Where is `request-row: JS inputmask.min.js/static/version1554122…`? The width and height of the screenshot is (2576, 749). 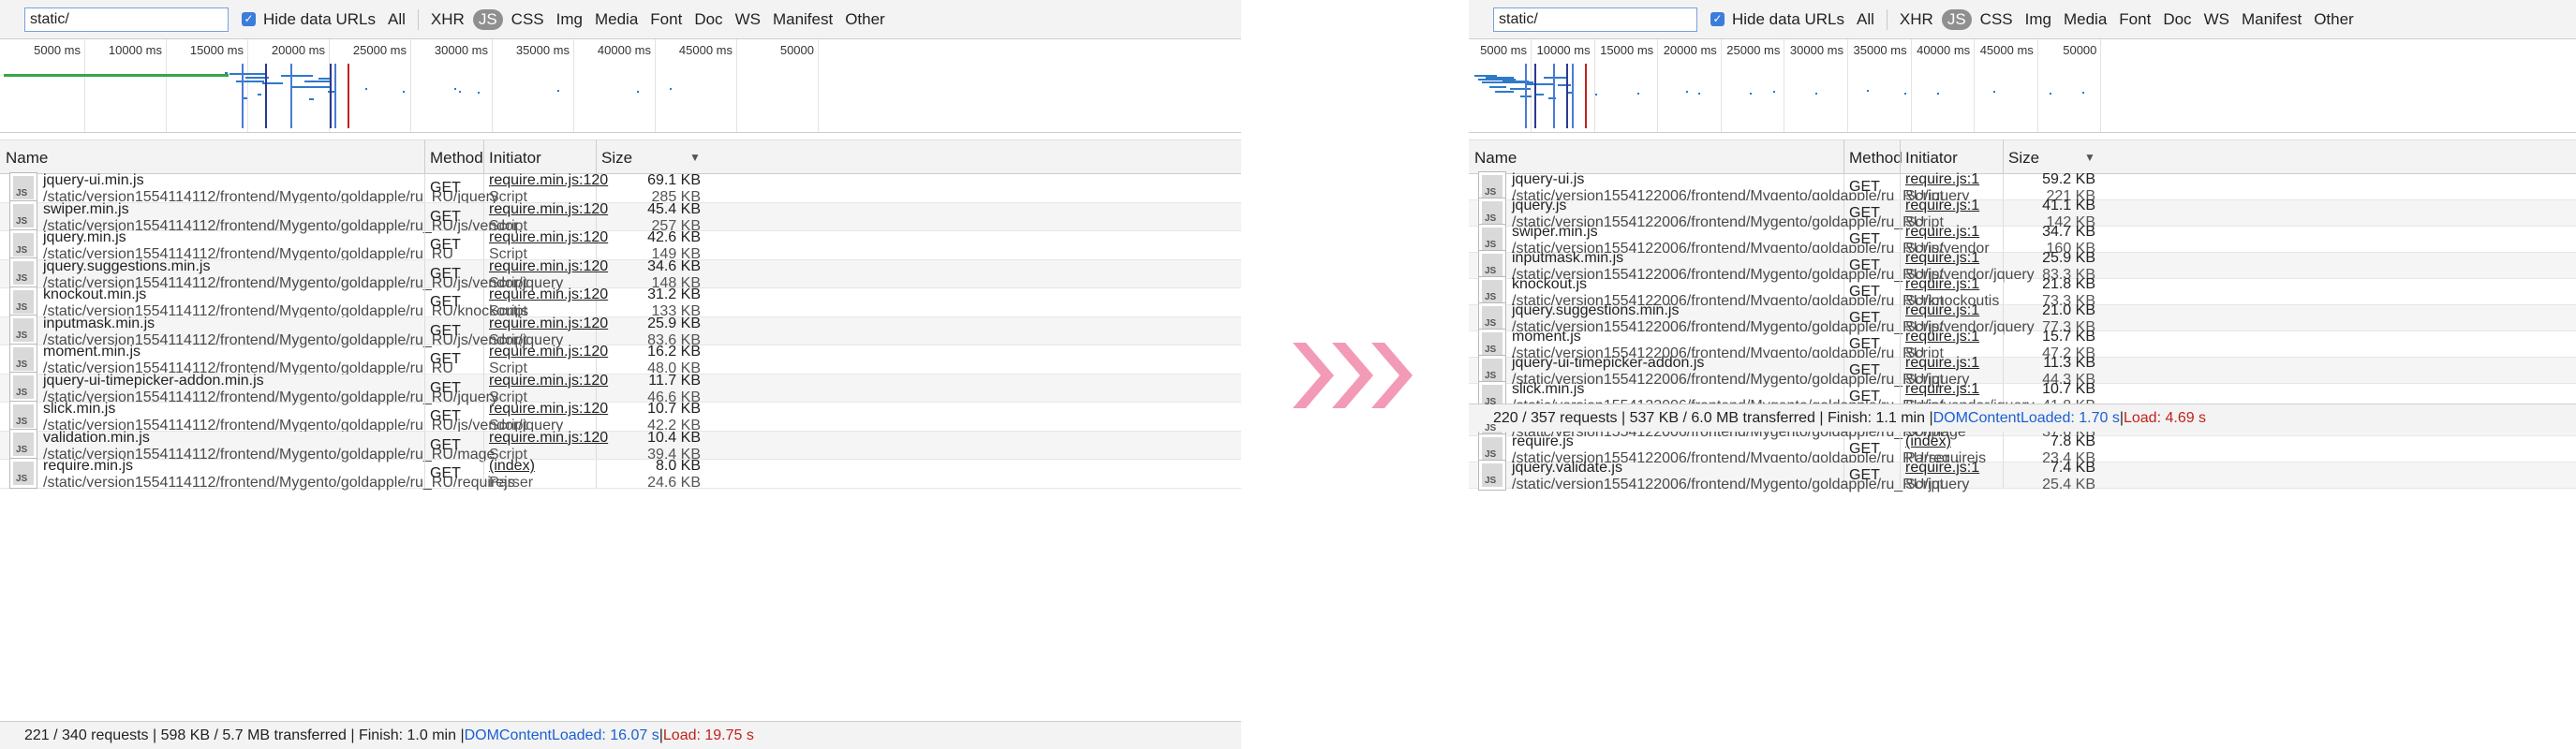
request-row: JS inputmask.min.js/static/version1554122… is located at coordinates (2022, 266).